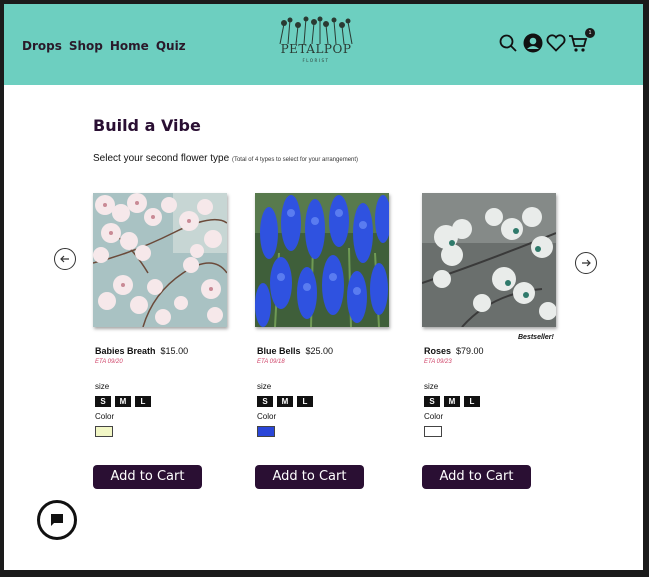 This screenshot has height=577, width=649. Describe the element at coordinates (104, 46) in the screenshot. I see `main-nav: Drops Shop Home Quiz` at that location.